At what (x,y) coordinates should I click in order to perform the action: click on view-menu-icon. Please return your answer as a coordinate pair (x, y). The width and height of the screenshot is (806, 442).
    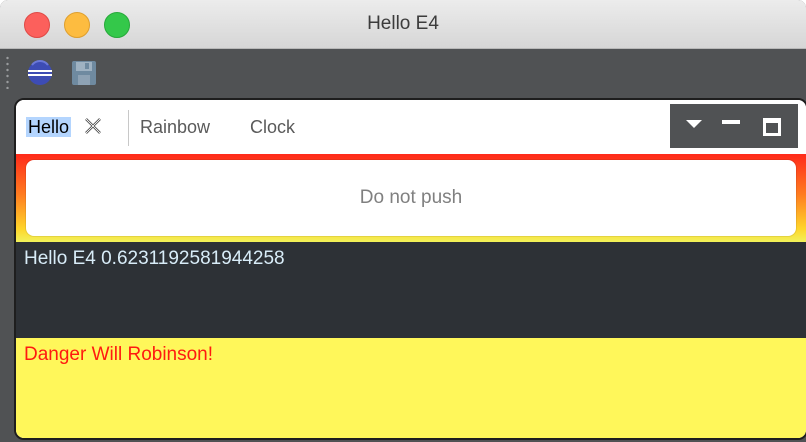
    Looking at the image, I should click on (694, 126).